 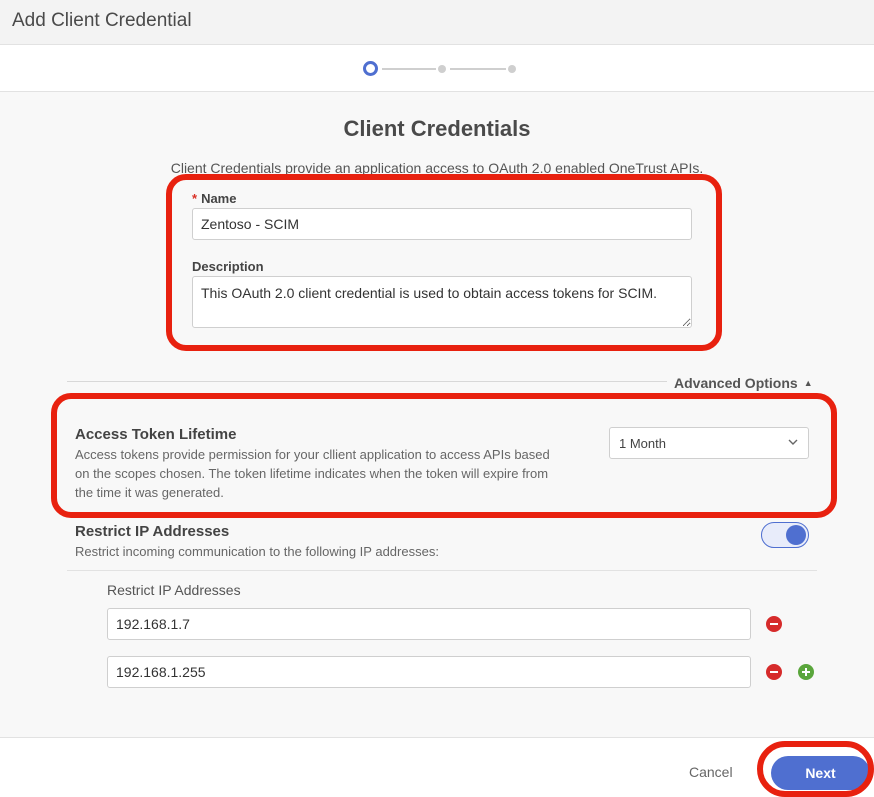 I want to click on advanced-options-toggle: Advanced Options ▲, so click(x=743, y=383).